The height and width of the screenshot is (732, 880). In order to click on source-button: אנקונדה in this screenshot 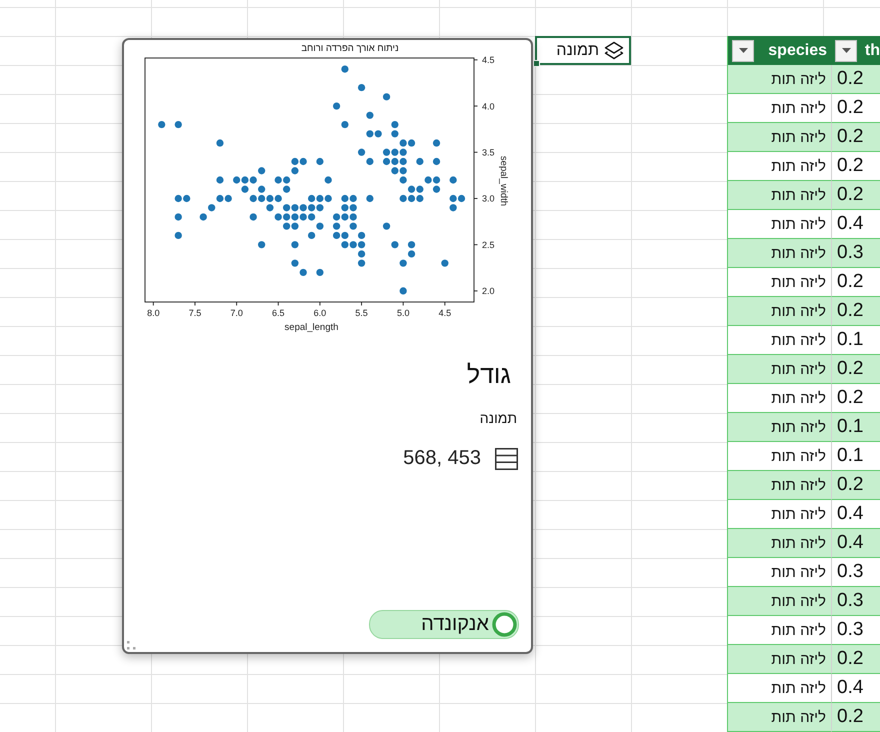, I will do `click(444, 624)`.